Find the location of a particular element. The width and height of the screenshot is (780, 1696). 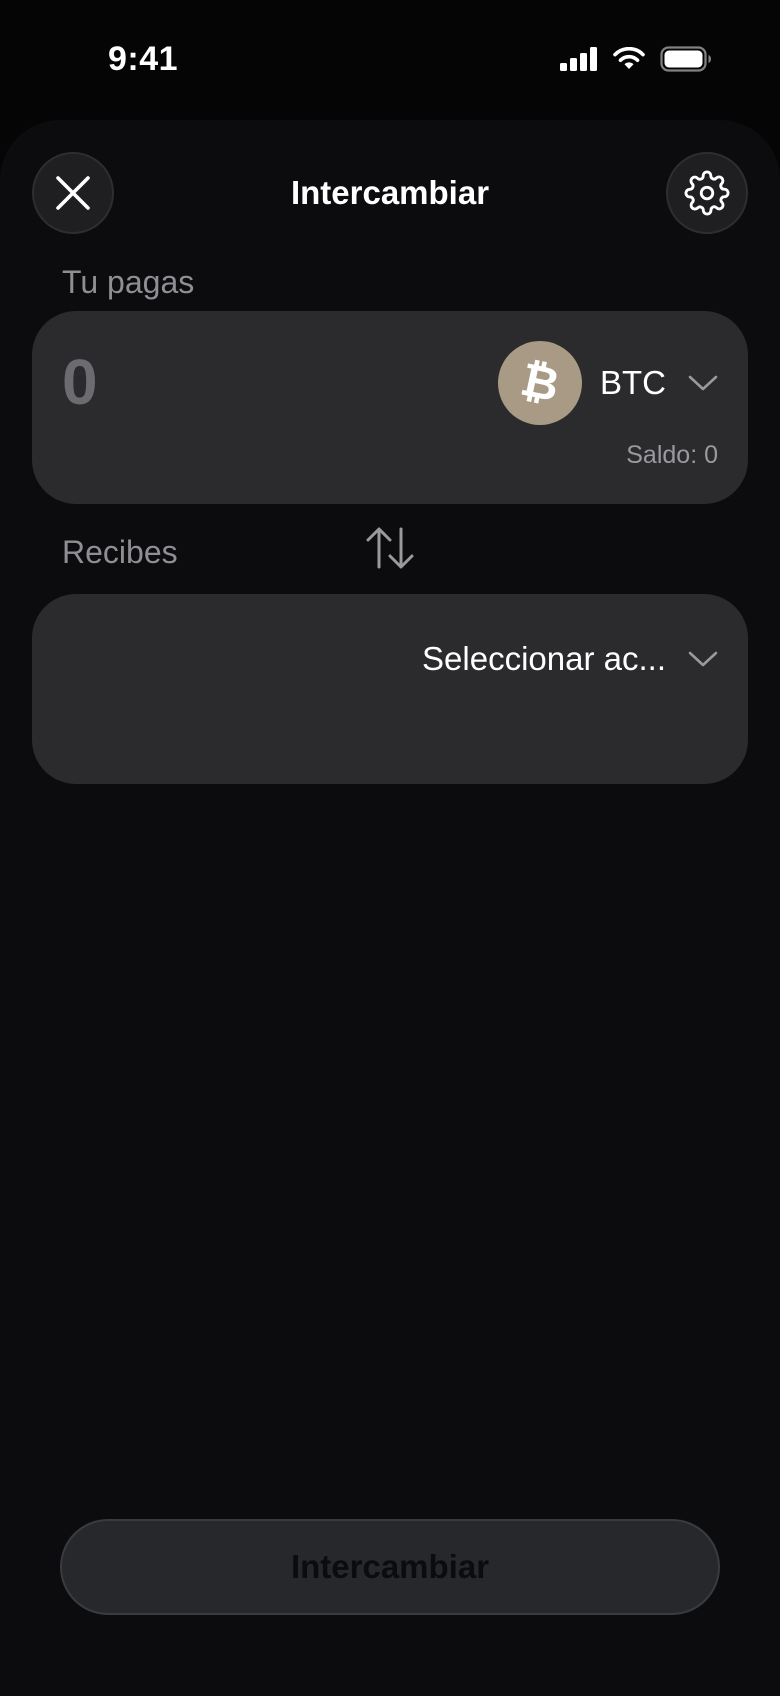

status-icons is located at coordinates (636, 59).